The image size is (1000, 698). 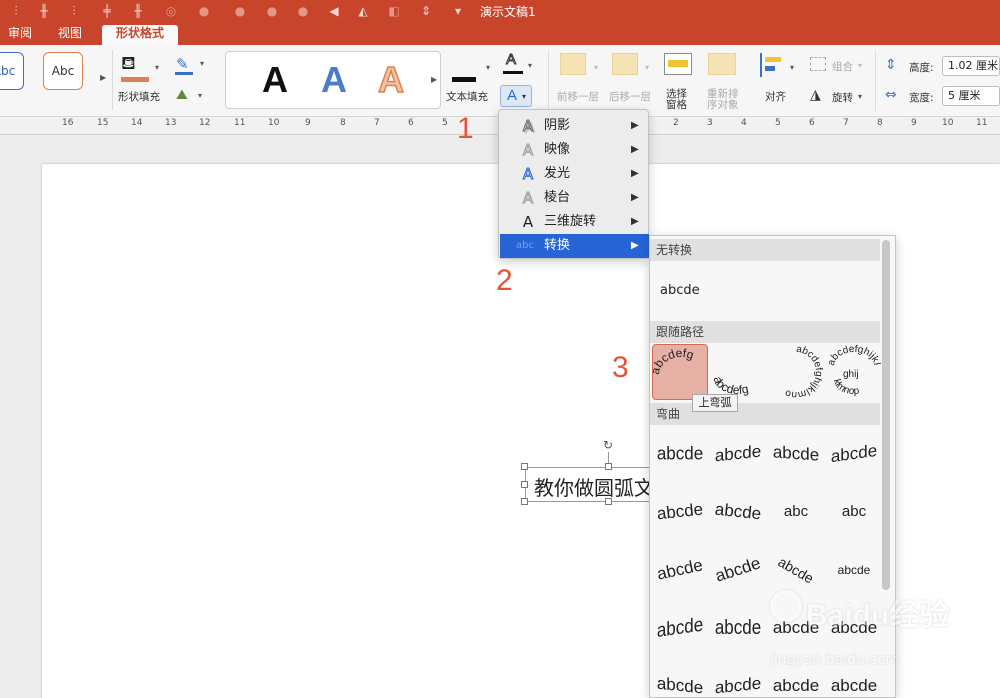 I want to click on shape-combine-icon: ●, so click(x=204, y=11).